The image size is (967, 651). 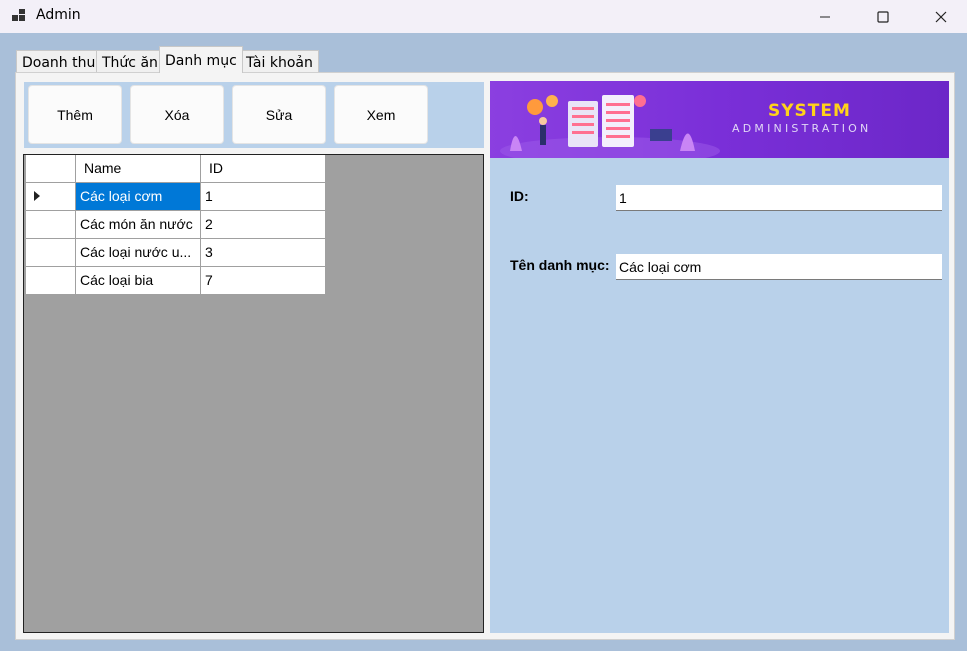 What do you see at coordinates (138, 224) in the screenshot?
I see `cell-name: Các món ăn nước` at bounding box center [138, 224].